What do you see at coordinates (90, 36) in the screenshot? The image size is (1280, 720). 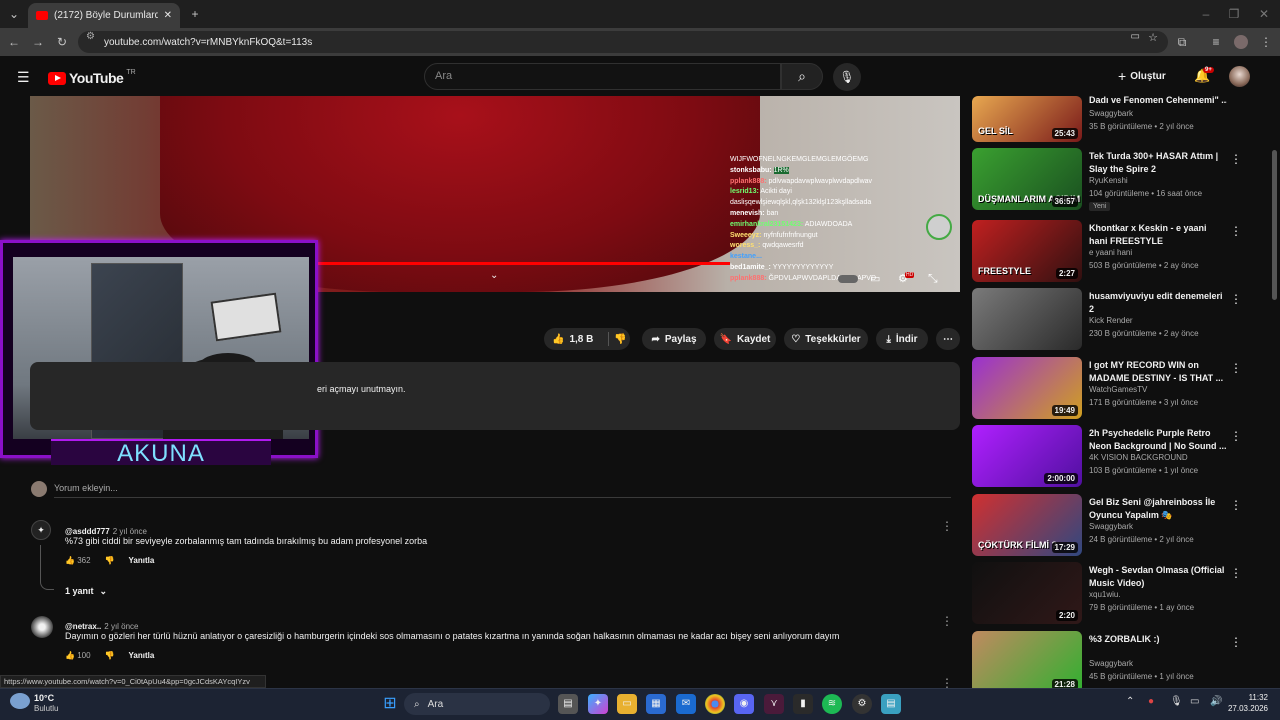 I see `site-info-icon: ⚙` at bounding box center [90, 36].